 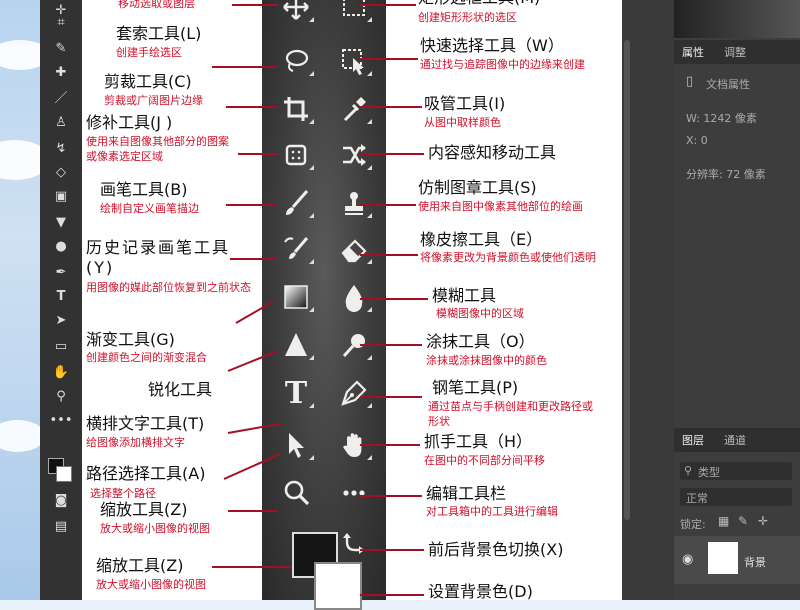 I want to click on crop-icon, so click(x=296, y=109).